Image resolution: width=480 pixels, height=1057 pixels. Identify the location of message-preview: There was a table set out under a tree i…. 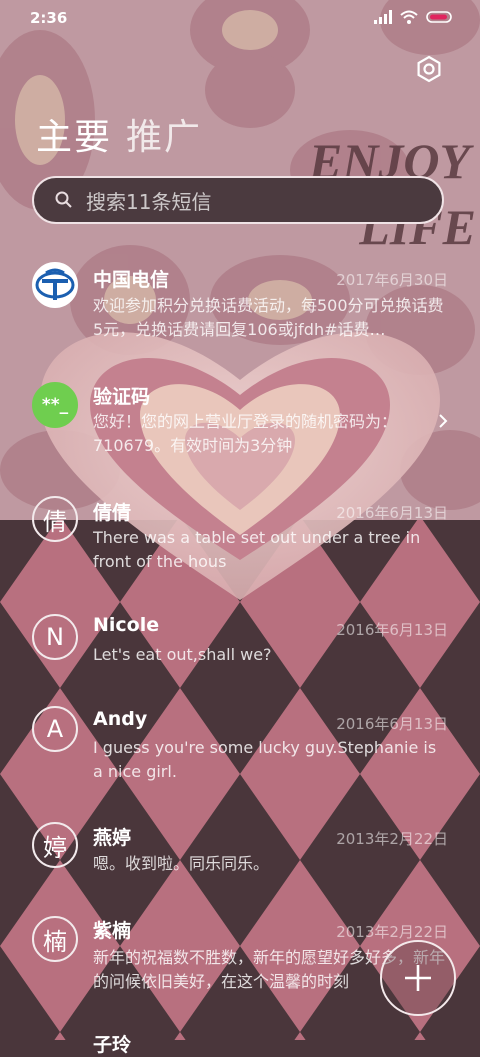
(257, 549).